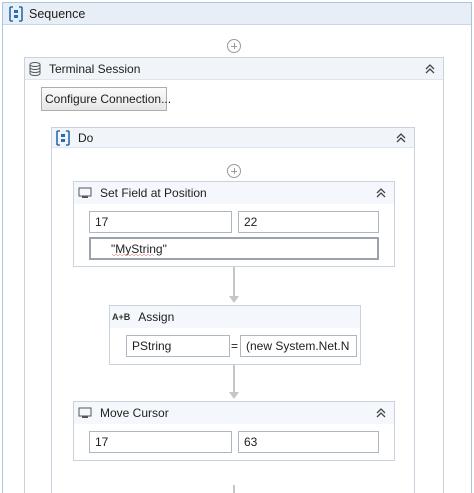  What do you see at coordinates (178, 346) in the screenshot?
I see `assign-to-field: PString` at bounding box center [178, 346].